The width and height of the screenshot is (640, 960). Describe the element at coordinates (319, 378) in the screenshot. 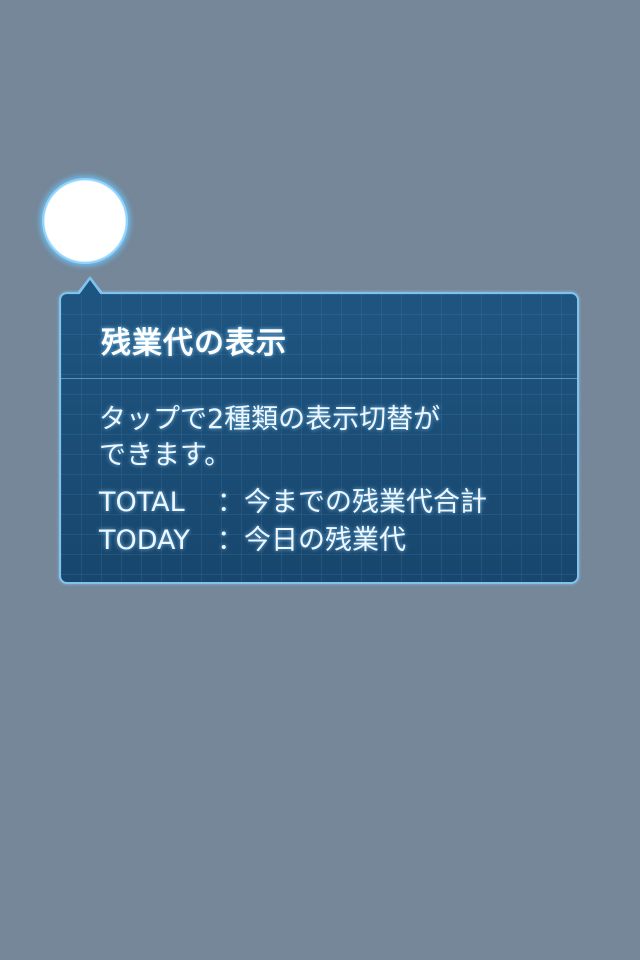

I see `tooltip-divider` at that location.